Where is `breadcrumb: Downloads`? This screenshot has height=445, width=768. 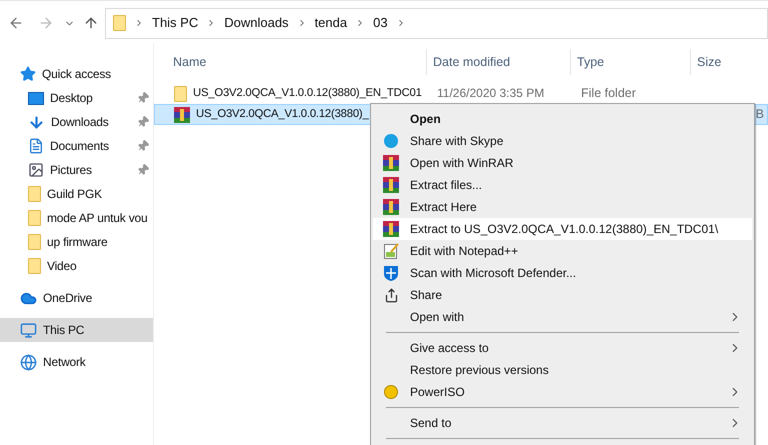 breadcrumb: Downloads is located at coordinates (256, 23).